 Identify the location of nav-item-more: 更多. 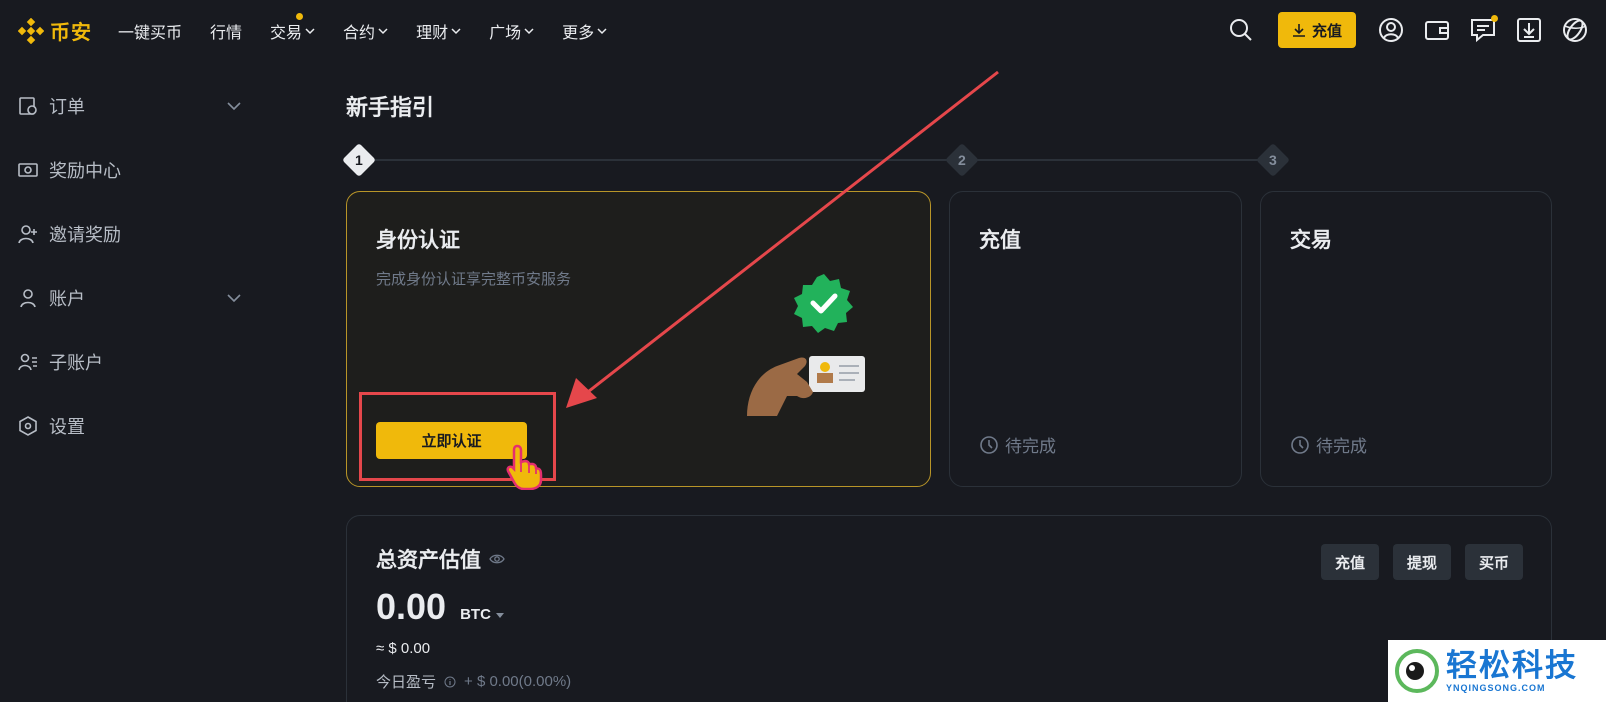
(584, 31).